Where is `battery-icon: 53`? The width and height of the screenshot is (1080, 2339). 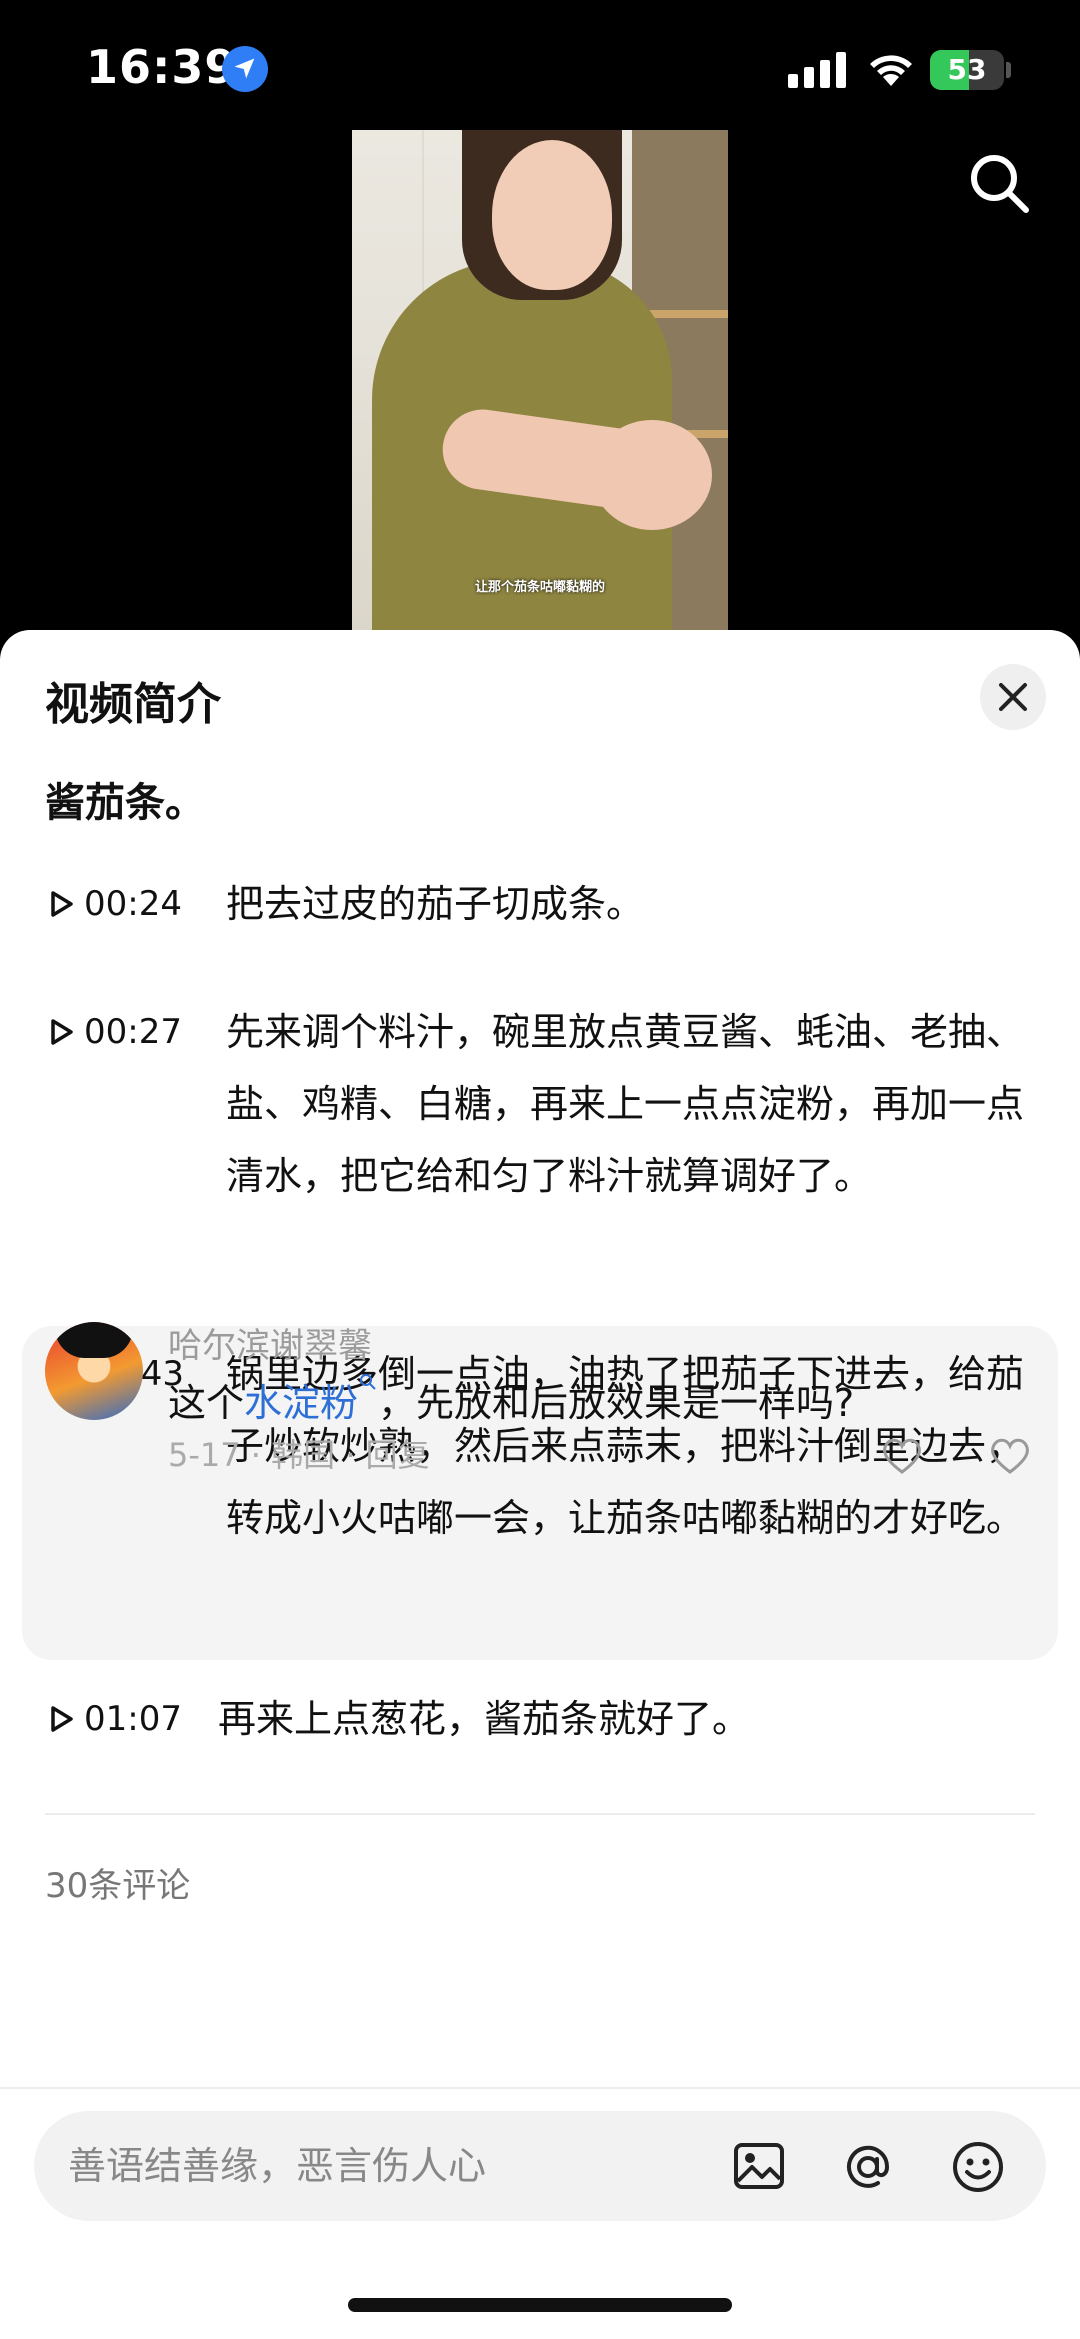 battery-icon: 53 is located at coordinates (967, 70).